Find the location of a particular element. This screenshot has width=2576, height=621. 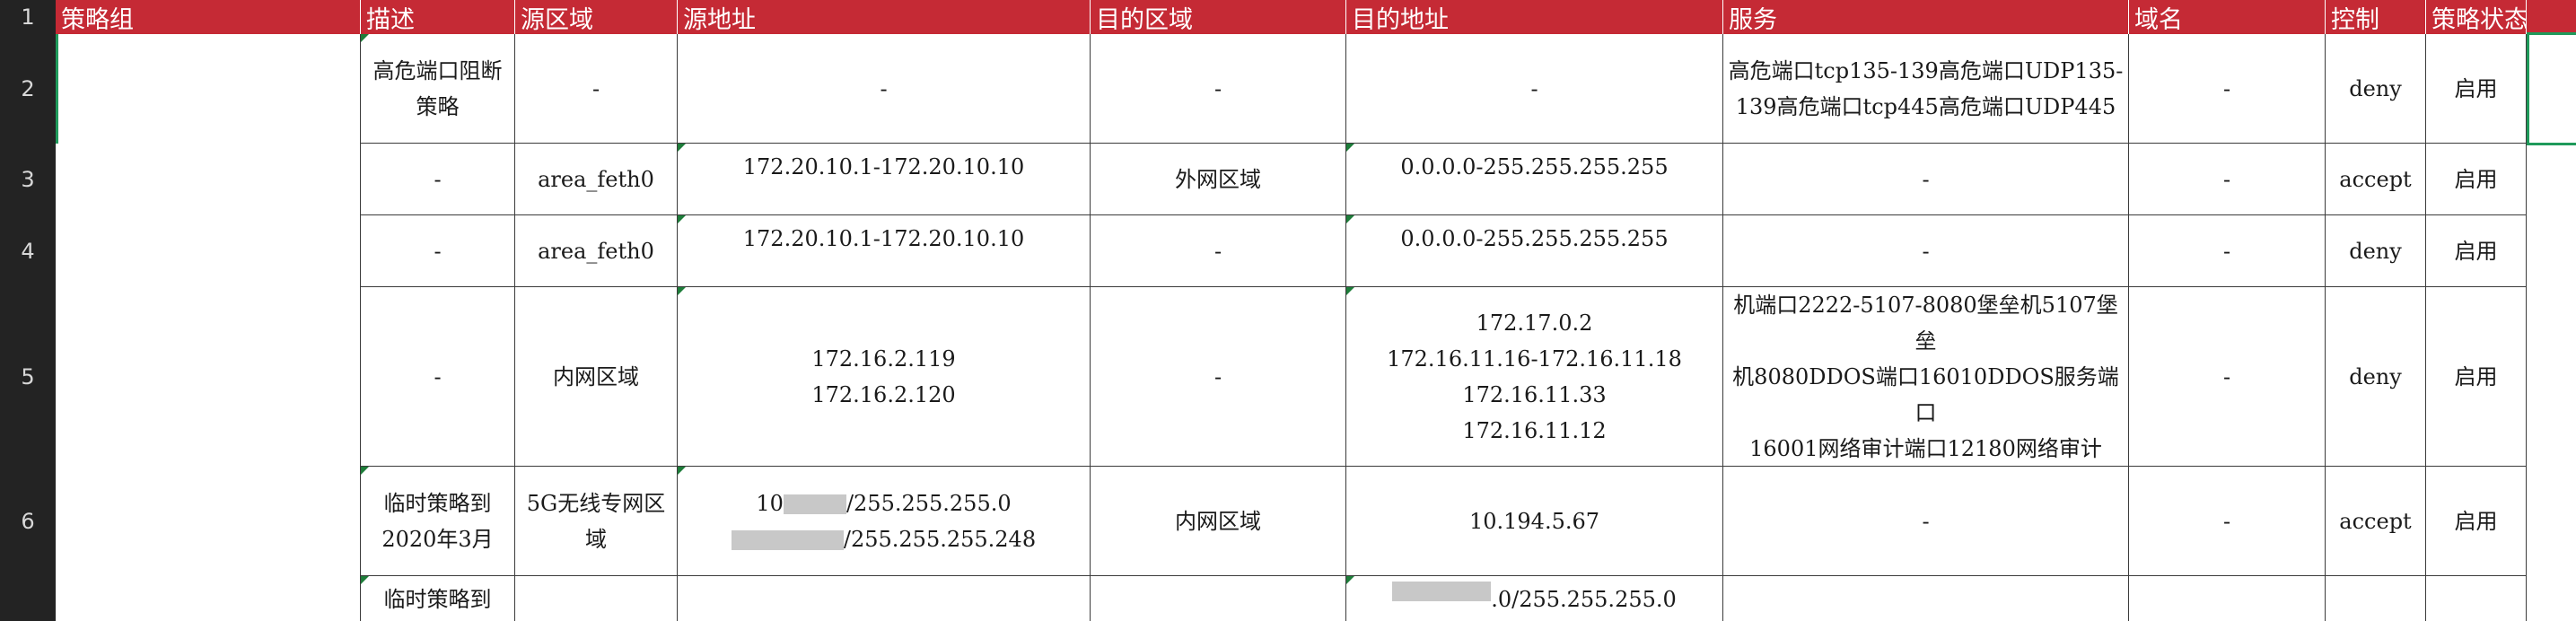

table-cell-destination-address: x.0/255.255.255.0 is located at coordinates (1534, 599).